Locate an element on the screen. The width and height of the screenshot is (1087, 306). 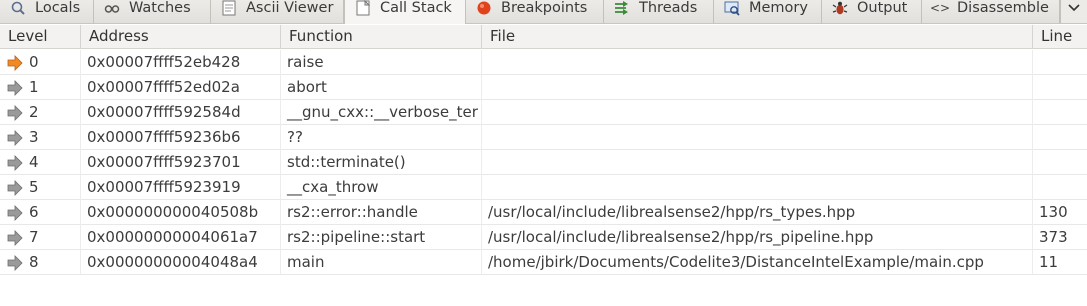
frame-address: 0x00007ffff592584d is located at coordinates (181, 112).